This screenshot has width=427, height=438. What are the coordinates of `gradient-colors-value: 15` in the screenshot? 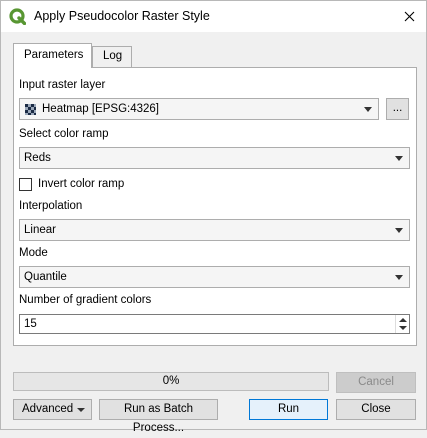 It's located at (30, 324).